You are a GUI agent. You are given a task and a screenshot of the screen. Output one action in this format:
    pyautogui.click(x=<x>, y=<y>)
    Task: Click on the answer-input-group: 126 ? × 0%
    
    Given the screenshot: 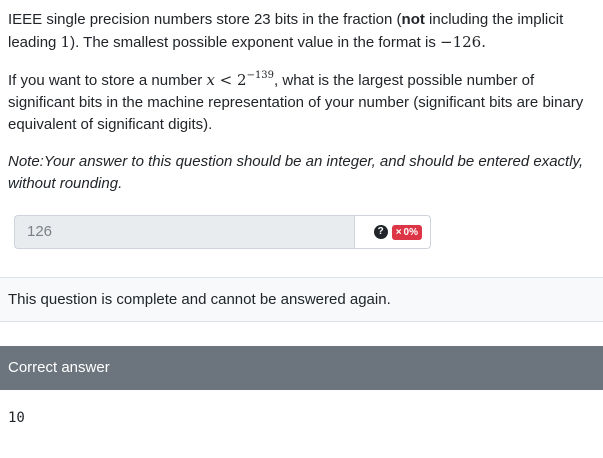 What is the action you would take?
    pyautogui.click(x=222, y=232)
    